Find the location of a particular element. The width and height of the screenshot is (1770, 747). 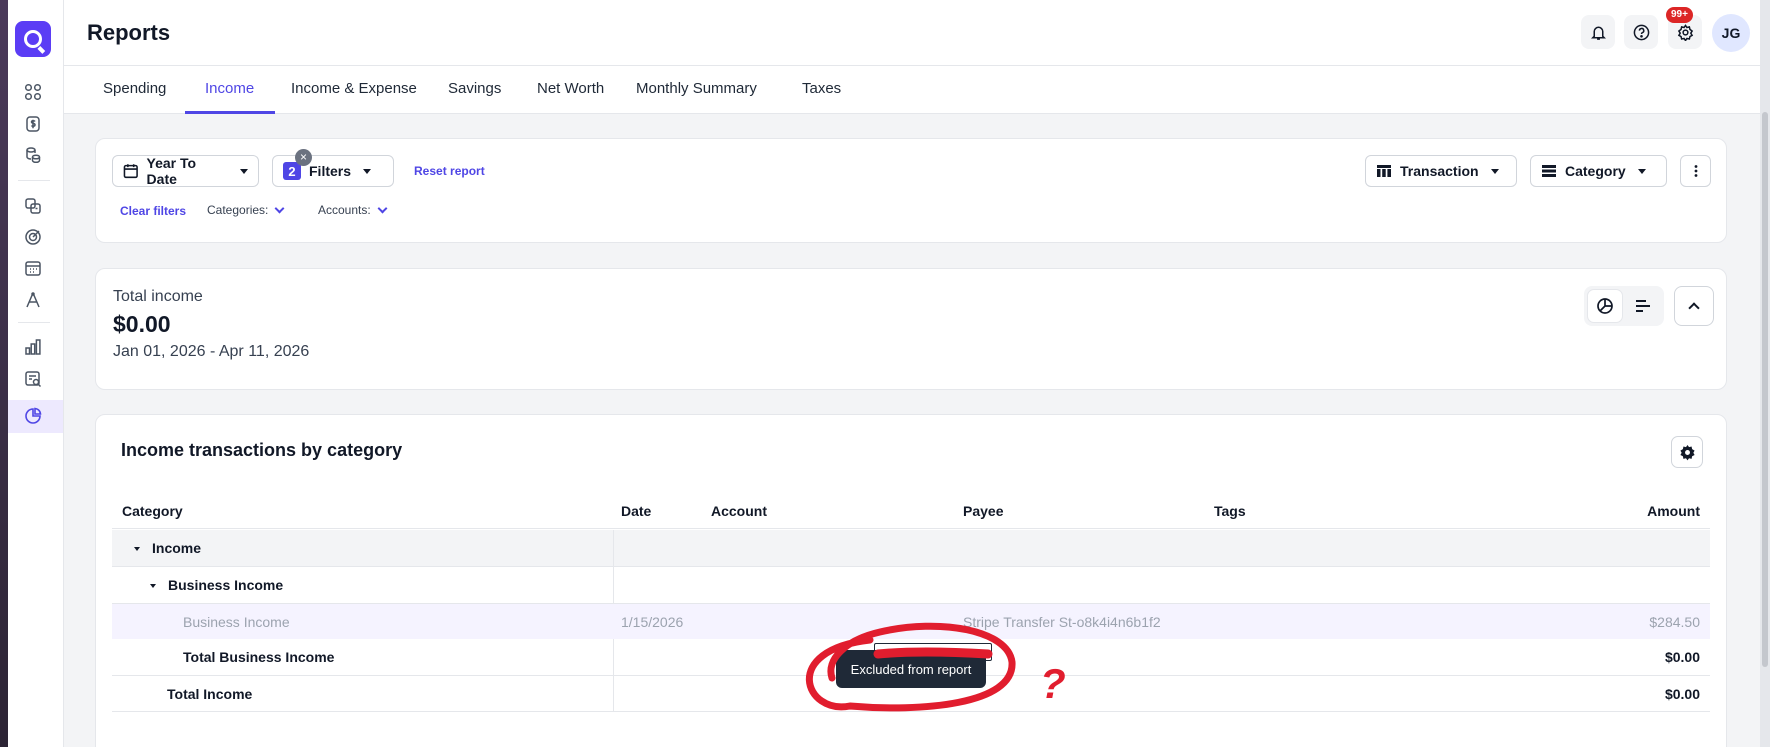

date-range-label: Year To Date is located at coordinates (171, 171).